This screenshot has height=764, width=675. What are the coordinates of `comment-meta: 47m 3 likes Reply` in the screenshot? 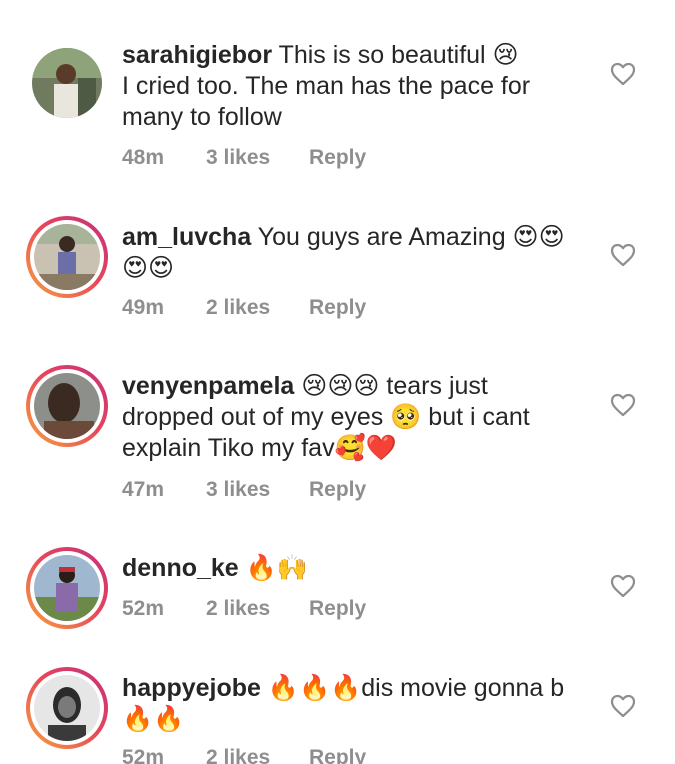 It's located at (244, 490).